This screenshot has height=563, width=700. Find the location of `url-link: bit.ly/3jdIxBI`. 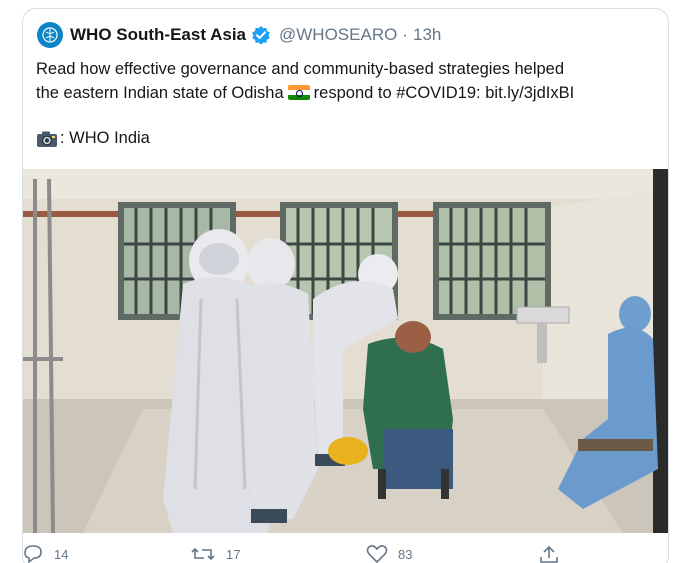

url-link: bit.ly/3jdIxBI is located at coordinates (529, 93).